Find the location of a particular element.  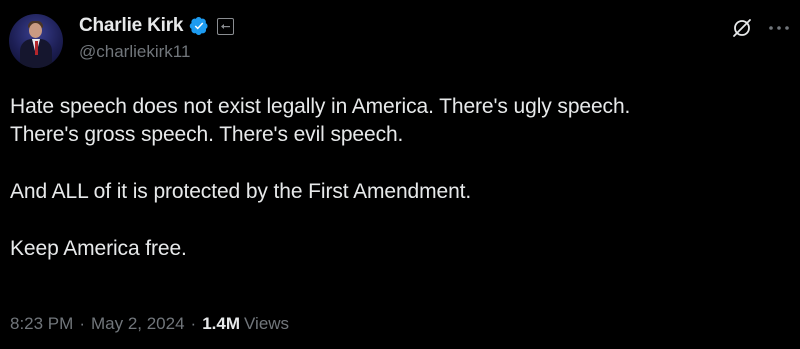

affiliate-badge-icon is located at coordinates (226, 26).